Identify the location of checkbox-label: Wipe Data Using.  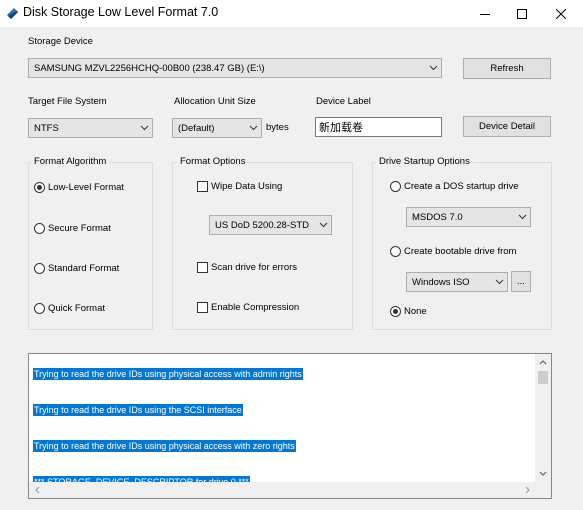
(247, 186).